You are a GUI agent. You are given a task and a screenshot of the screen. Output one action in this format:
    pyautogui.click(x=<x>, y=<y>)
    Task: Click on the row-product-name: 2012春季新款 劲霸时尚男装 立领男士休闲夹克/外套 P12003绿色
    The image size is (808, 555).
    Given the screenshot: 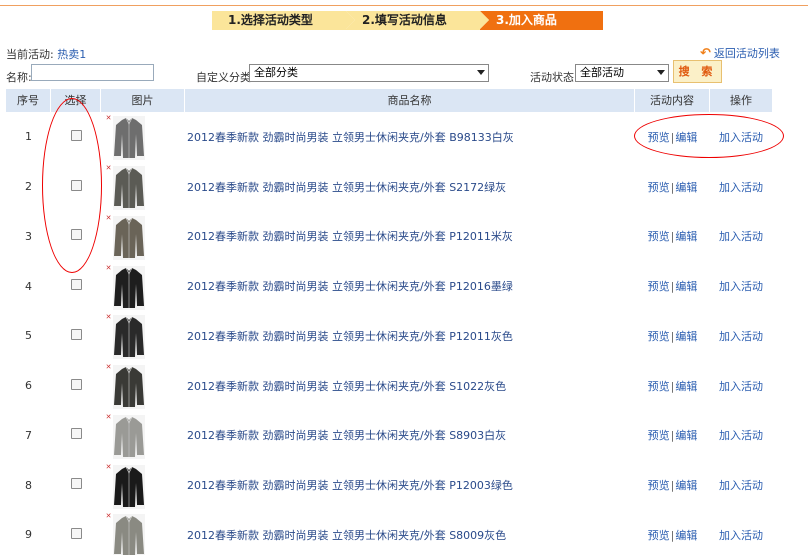 What is the action you would take?
    pyautogui.click(x=410, y=485)
    